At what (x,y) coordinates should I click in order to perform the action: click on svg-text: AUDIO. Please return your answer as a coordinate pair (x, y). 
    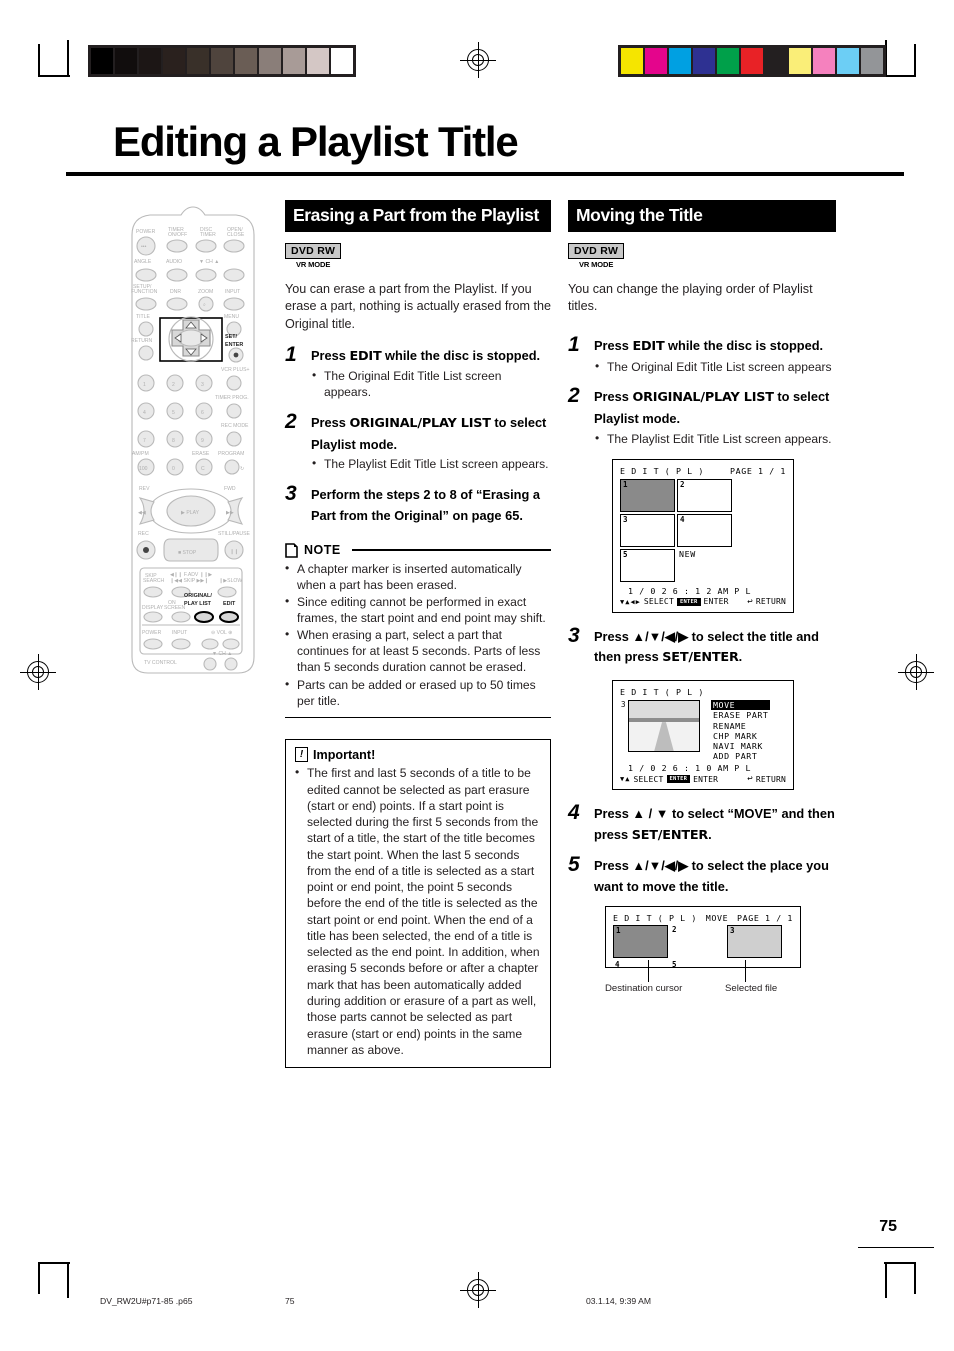
    Looking at the image, I should click on (174, 262).